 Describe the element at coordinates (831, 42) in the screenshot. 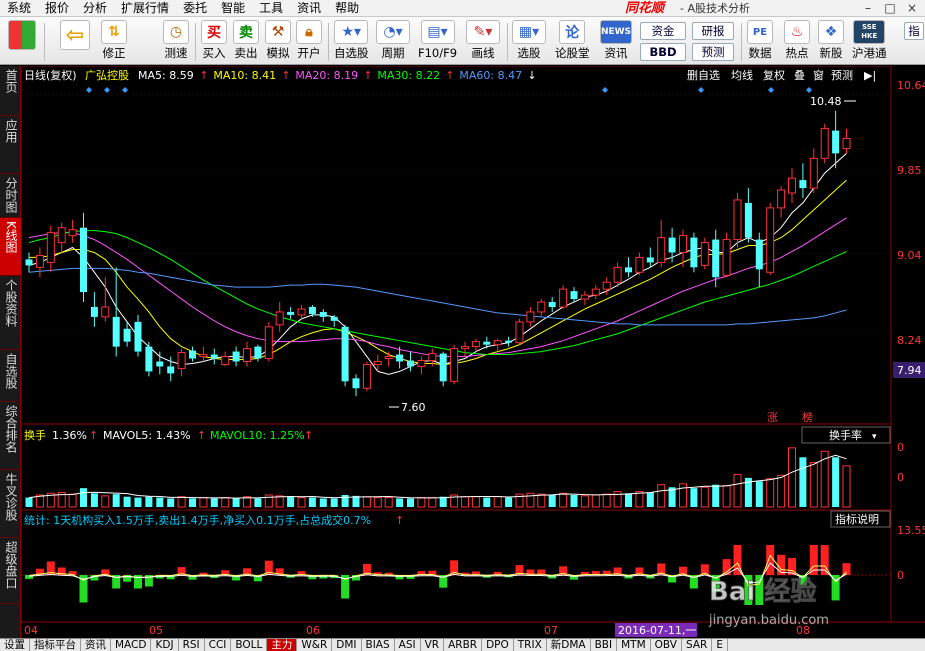

I see `toolbar-button-ipo: ❖ 新股` at that location.